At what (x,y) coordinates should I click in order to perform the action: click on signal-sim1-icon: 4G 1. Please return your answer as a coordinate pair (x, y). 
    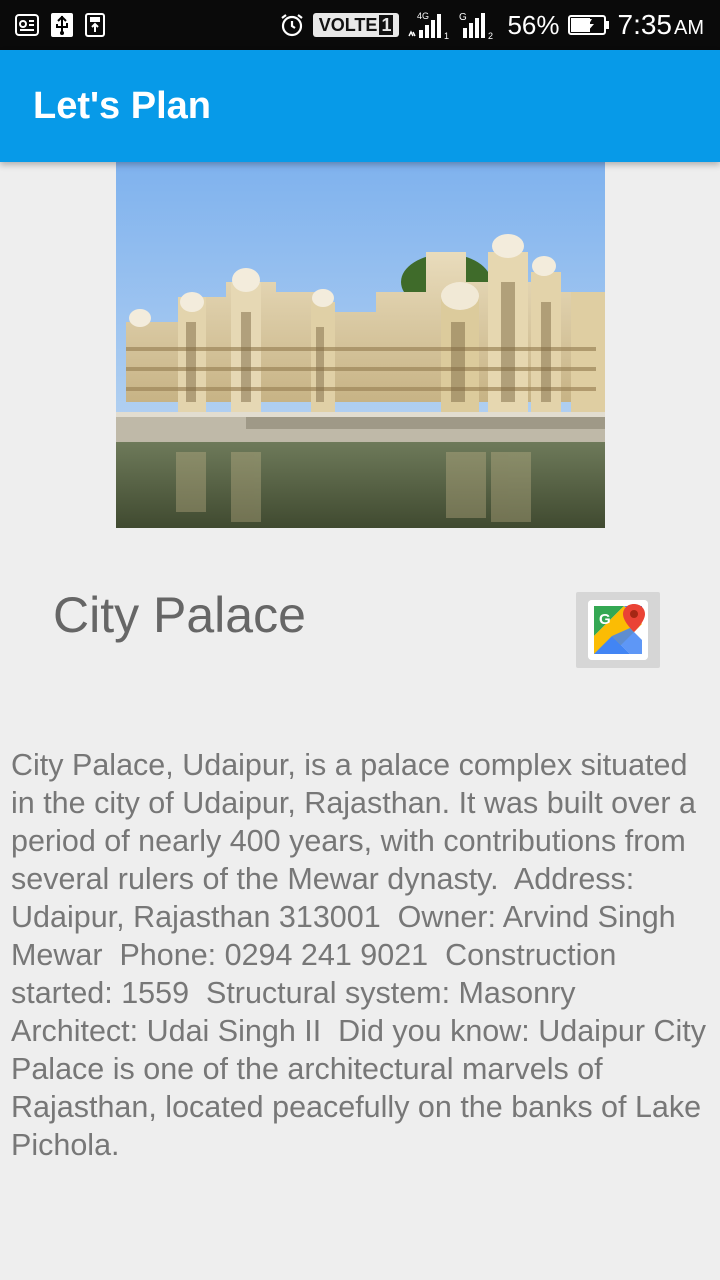
    Looking at the image, I should click on (429, 25).